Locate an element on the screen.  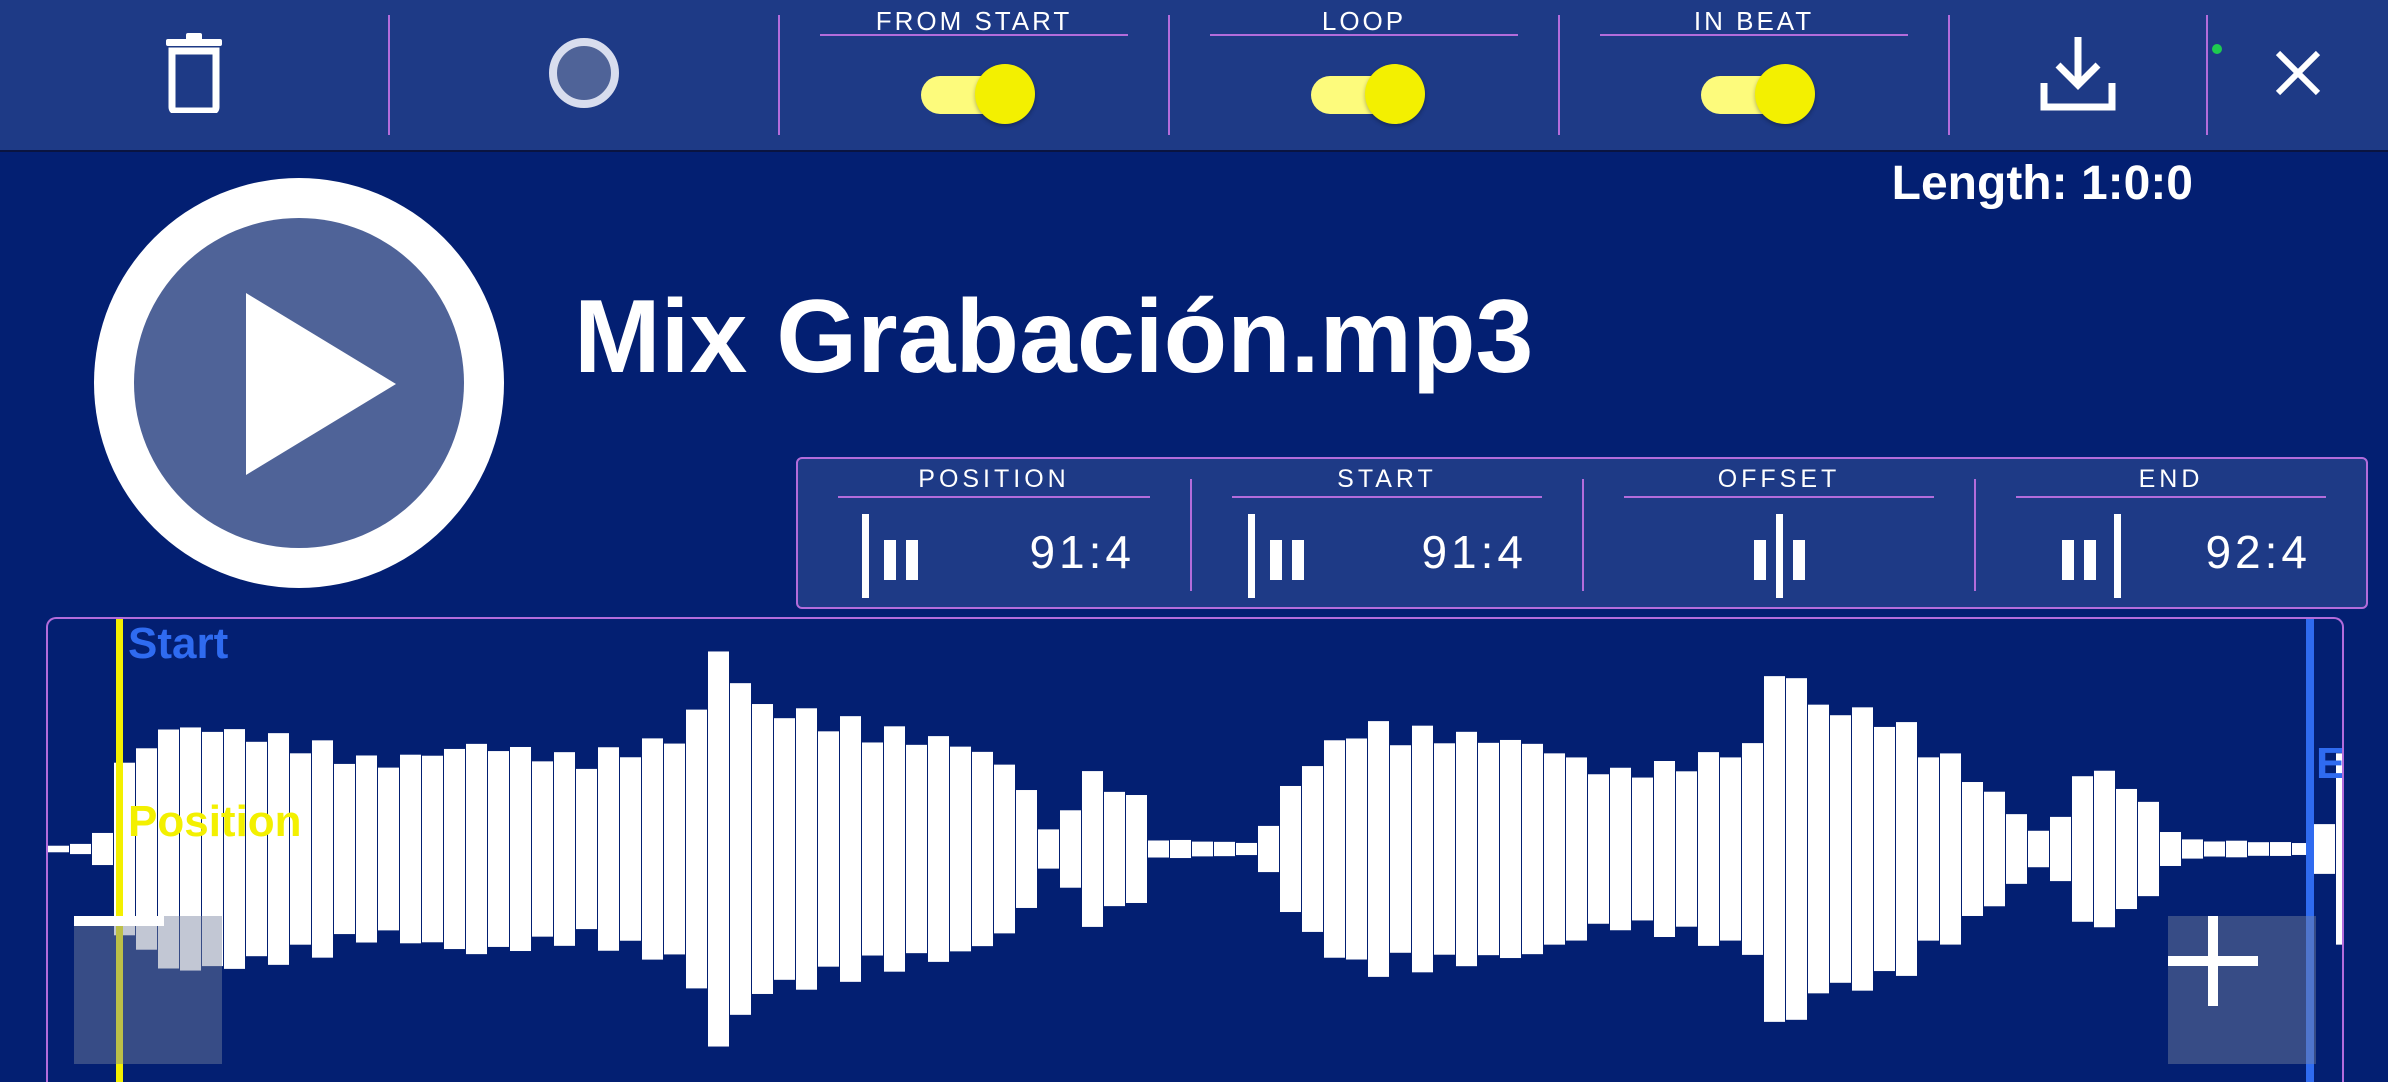
position-value: 91:4 is located at coordinates (1082, 552).